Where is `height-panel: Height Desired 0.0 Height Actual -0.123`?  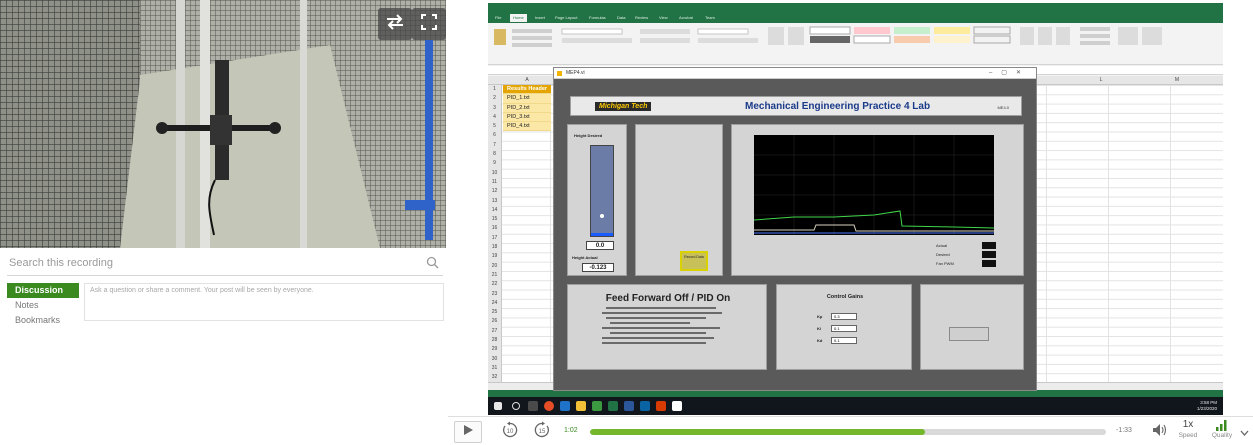
height-panel: Height Desired 0.0 Height Actual -0.123 is located at coordinates (597, 200).